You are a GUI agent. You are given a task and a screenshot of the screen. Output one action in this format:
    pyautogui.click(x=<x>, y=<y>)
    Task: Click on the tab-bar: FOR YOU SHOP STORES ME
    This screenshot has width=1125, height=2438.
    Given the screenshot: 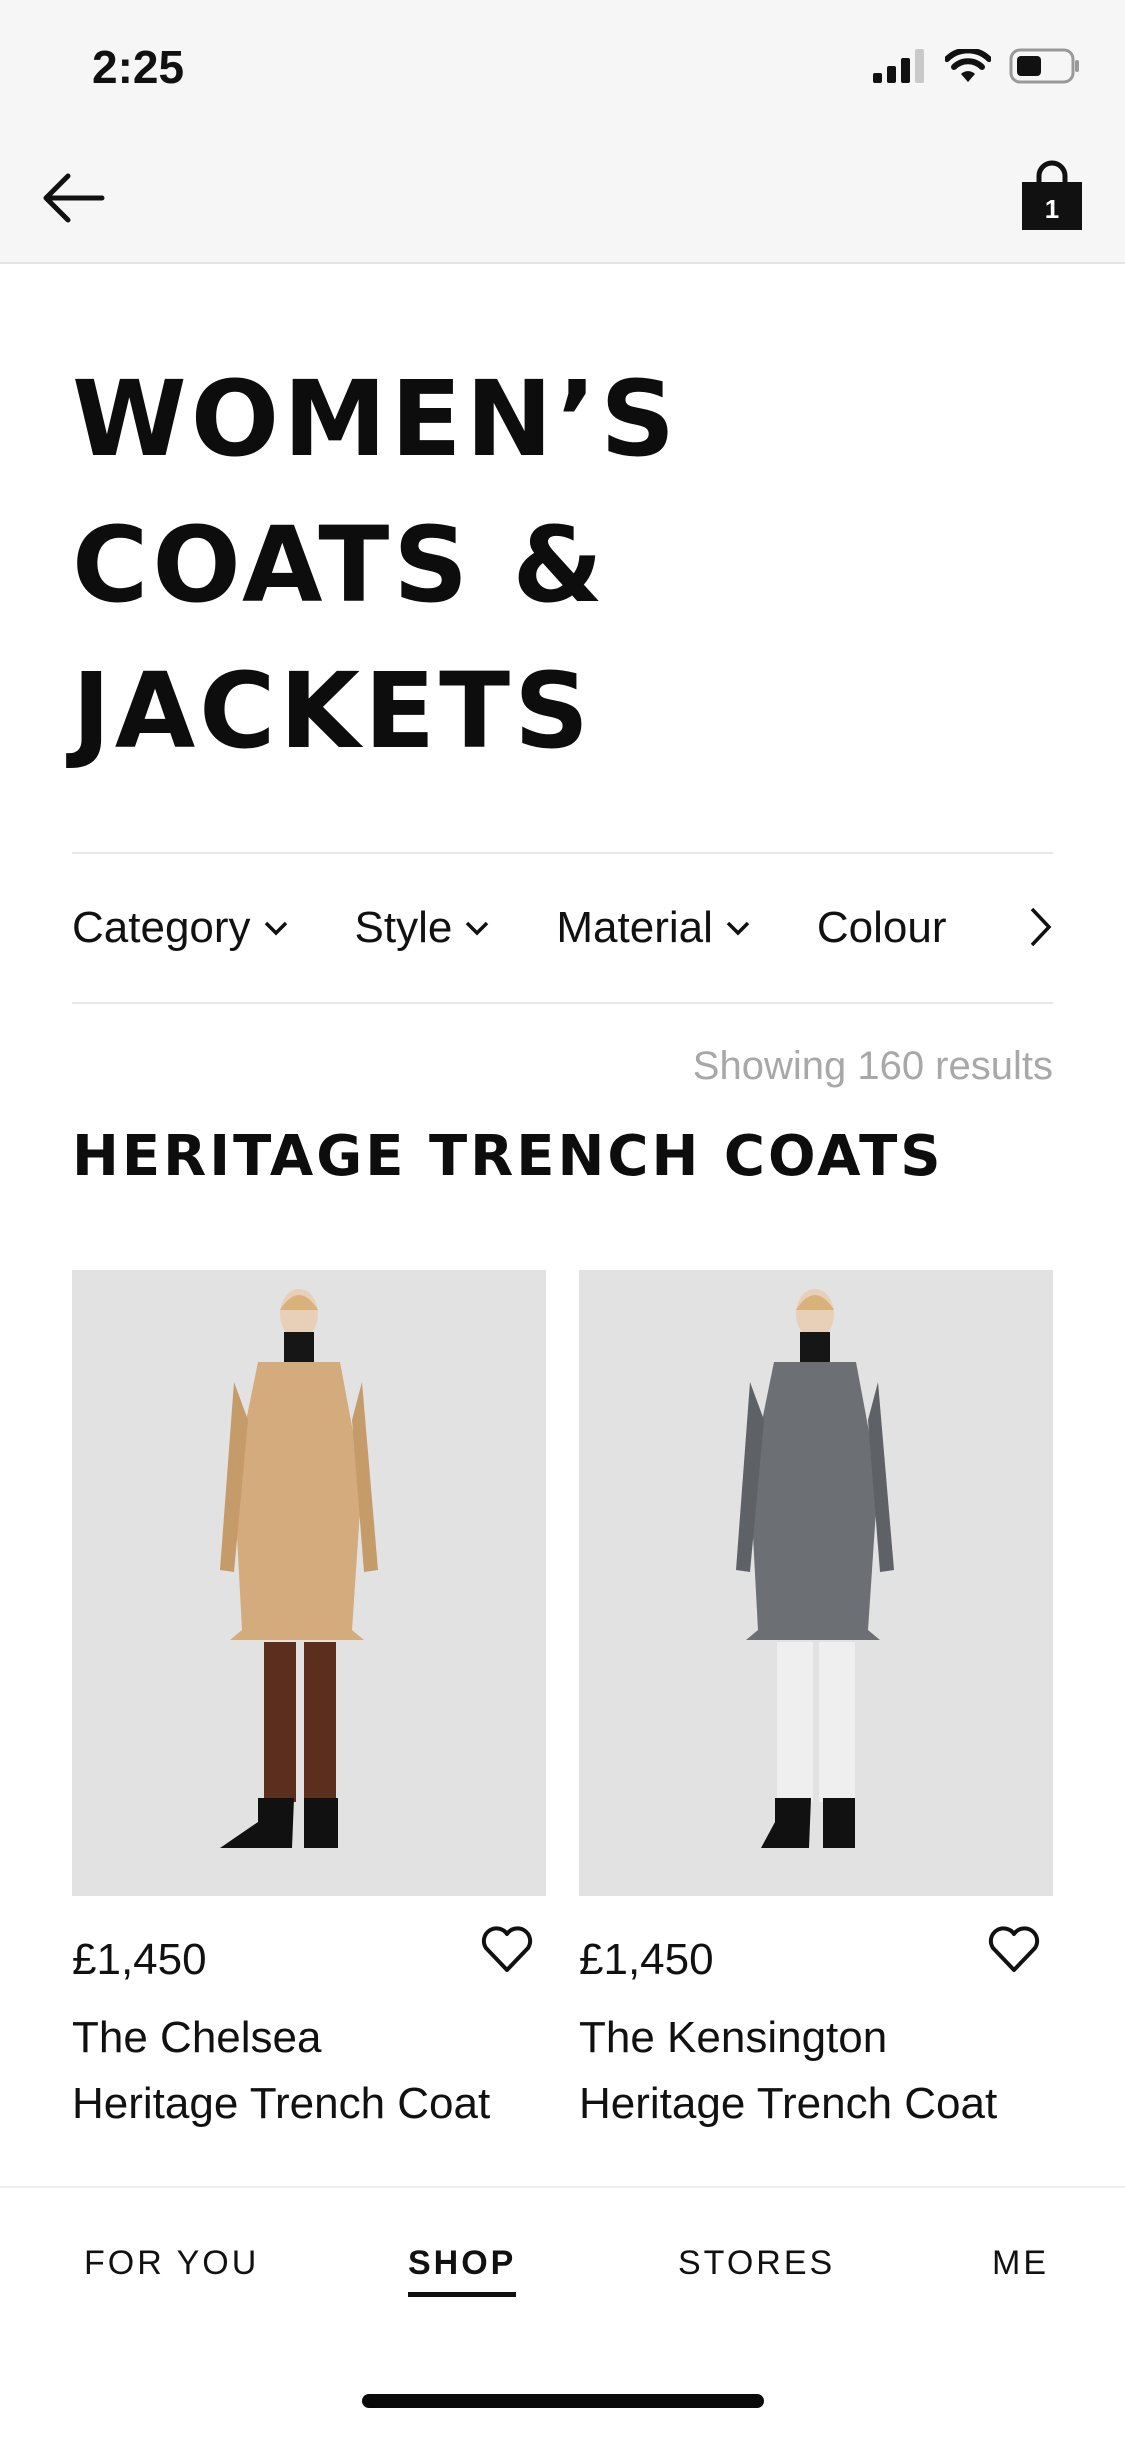 What is the action you would take?
    pyautogui.click(x=562, y=2312)
    